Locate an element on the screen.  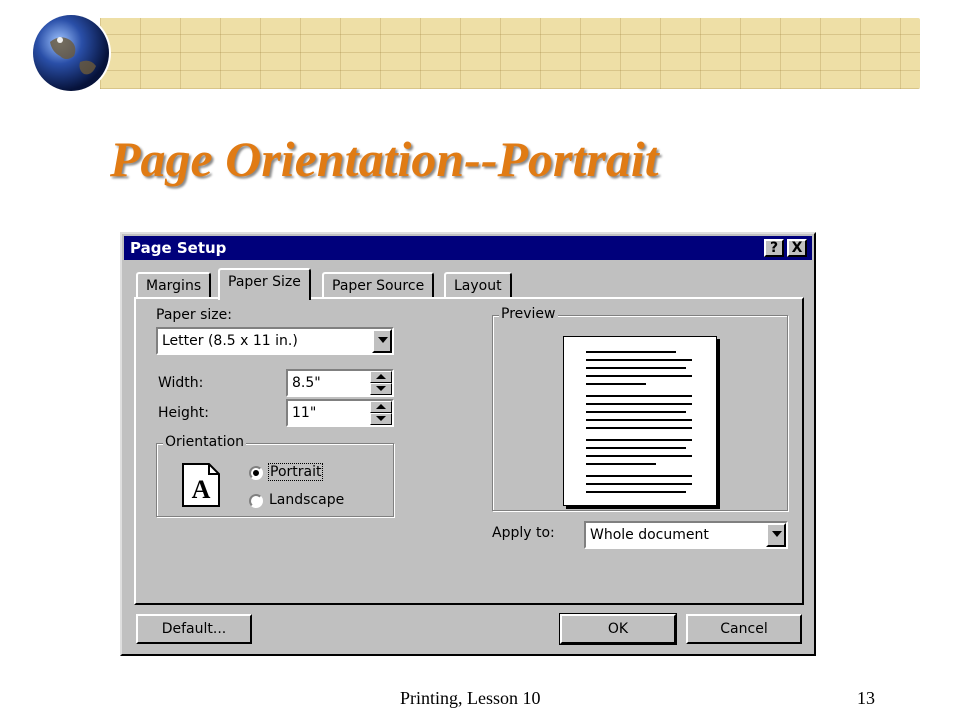
preview-group: Preview is located at coordinates (640, 408).